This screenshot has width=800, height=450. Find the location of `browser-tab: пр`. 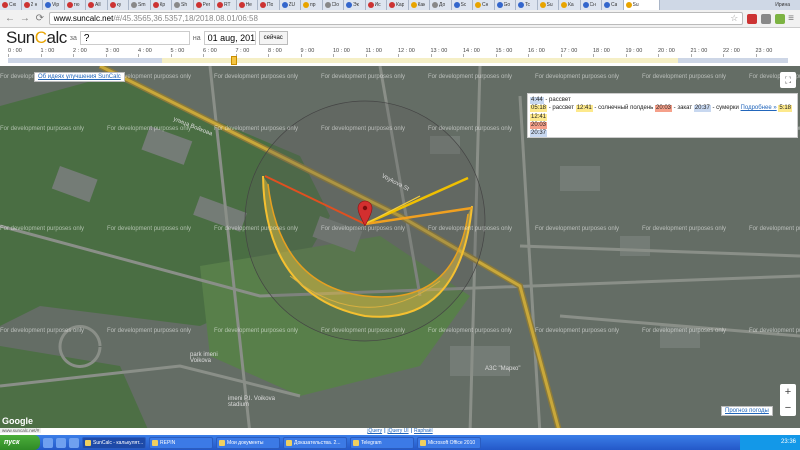

browser-tab: пр is located at coordinates (312, 5).